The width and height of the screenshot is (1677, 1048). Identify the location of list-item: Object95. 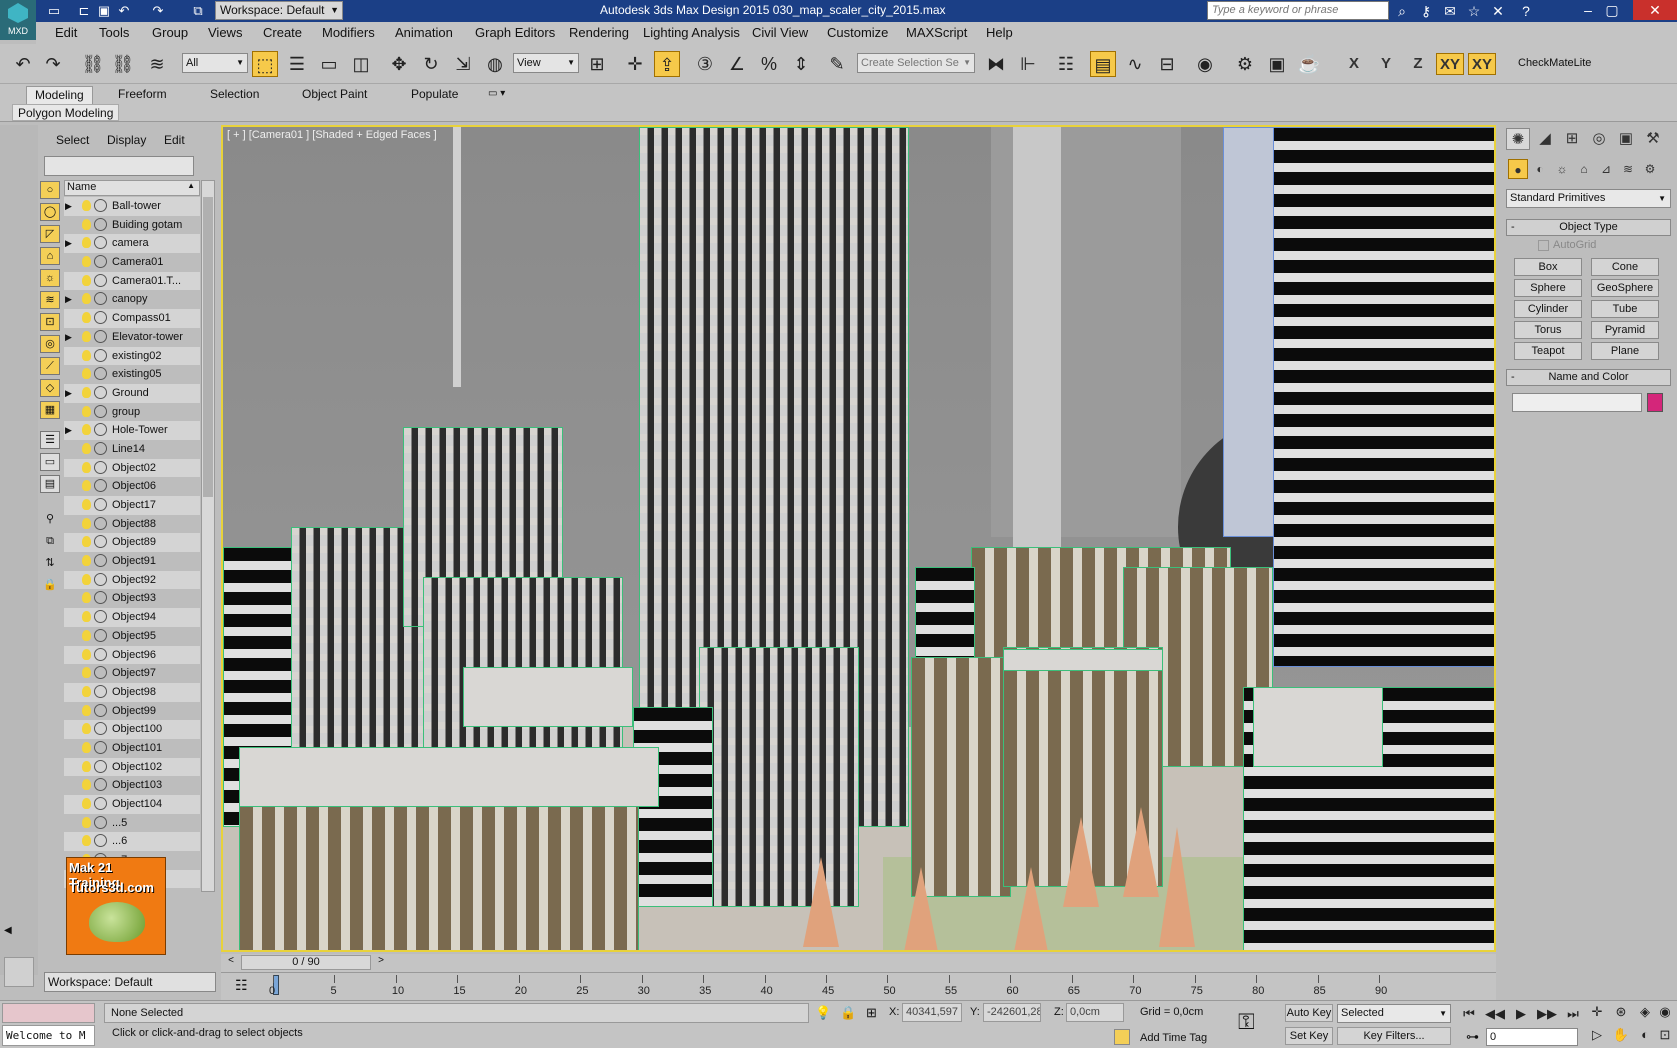
(132, 636).